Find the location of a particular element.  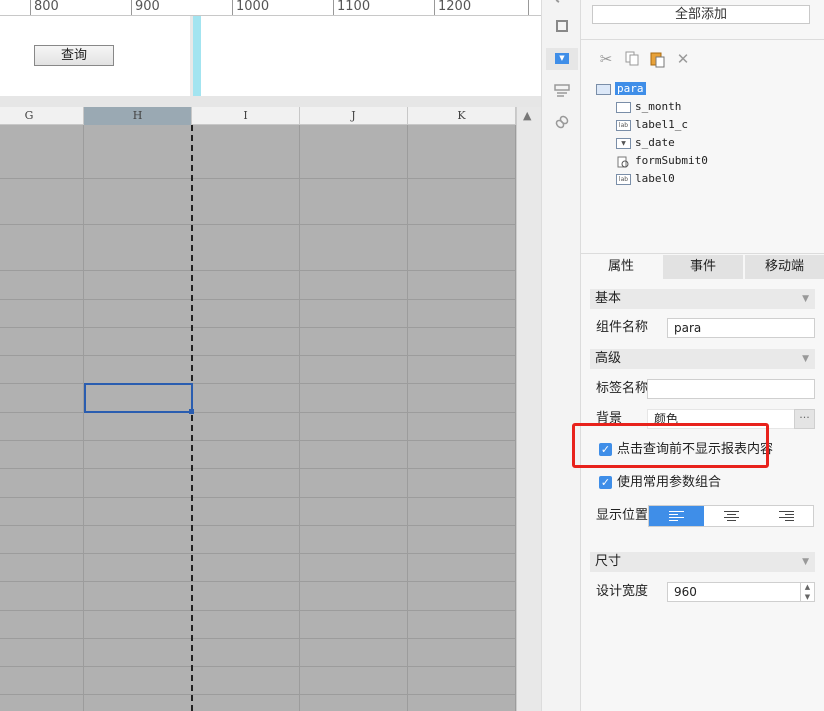

tree-node: s_month is located at coordinates (648, 106).